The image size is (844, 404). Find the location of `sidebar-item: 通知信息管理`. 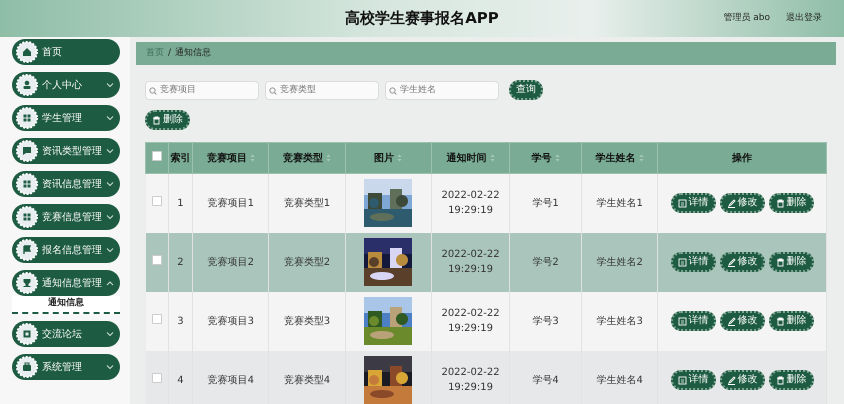

sidebar-item: 通知信息管理 is located at coordinates (66, 283).